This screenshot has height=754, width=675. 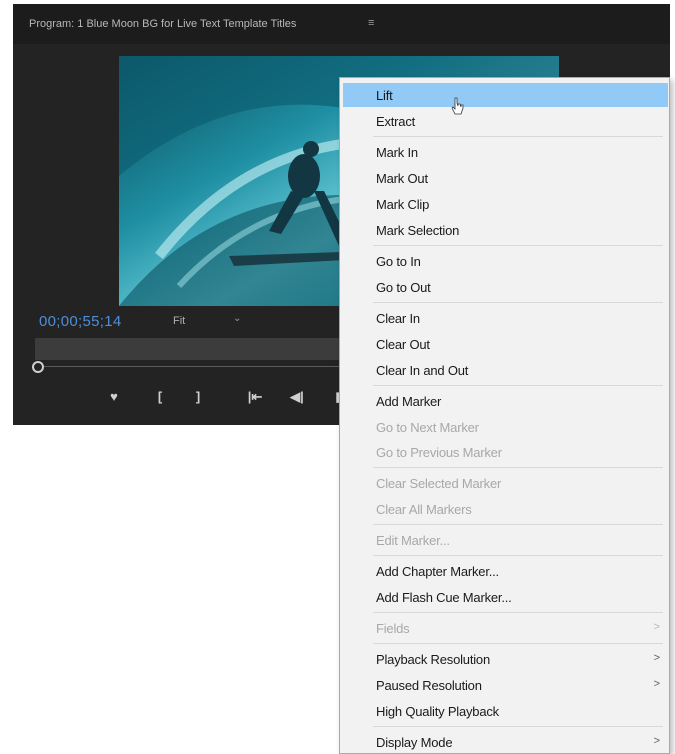 What do you see at coordinates (424, 509) in the screenshot?
I see `menu-item-label: Clear All Markers` at bounding box center [424, 509].